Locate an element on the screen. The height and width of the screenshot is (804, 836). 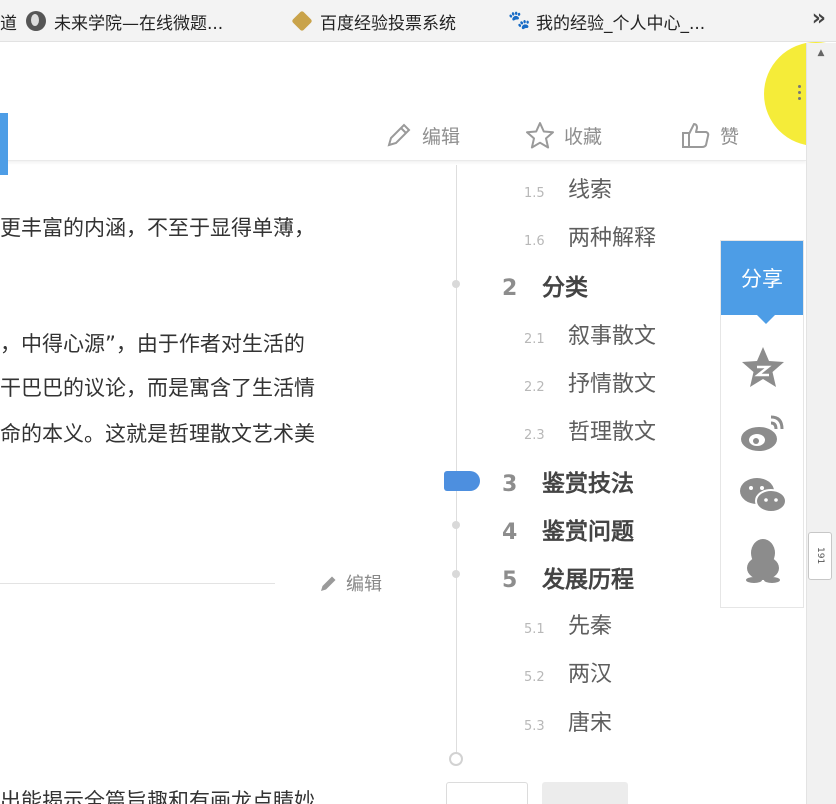
toc-item-label: 鉴赏技法 is located at coordinates (588, 484).